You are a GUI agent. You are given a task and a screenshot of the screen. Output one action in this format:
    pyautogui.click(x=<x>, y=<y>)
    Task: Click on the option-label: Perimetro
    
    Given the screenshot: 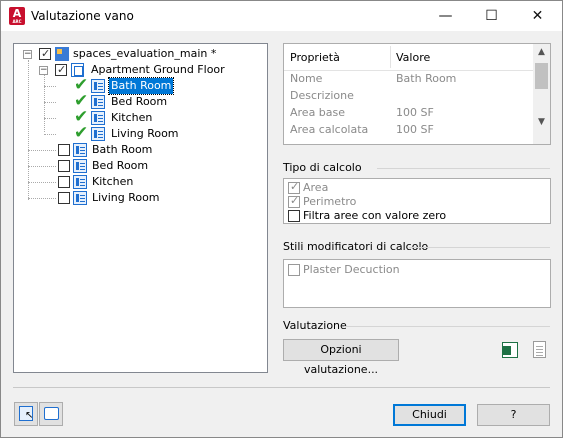 What is the action you would take?
    pyautogui.click(x=330, y=201)
    